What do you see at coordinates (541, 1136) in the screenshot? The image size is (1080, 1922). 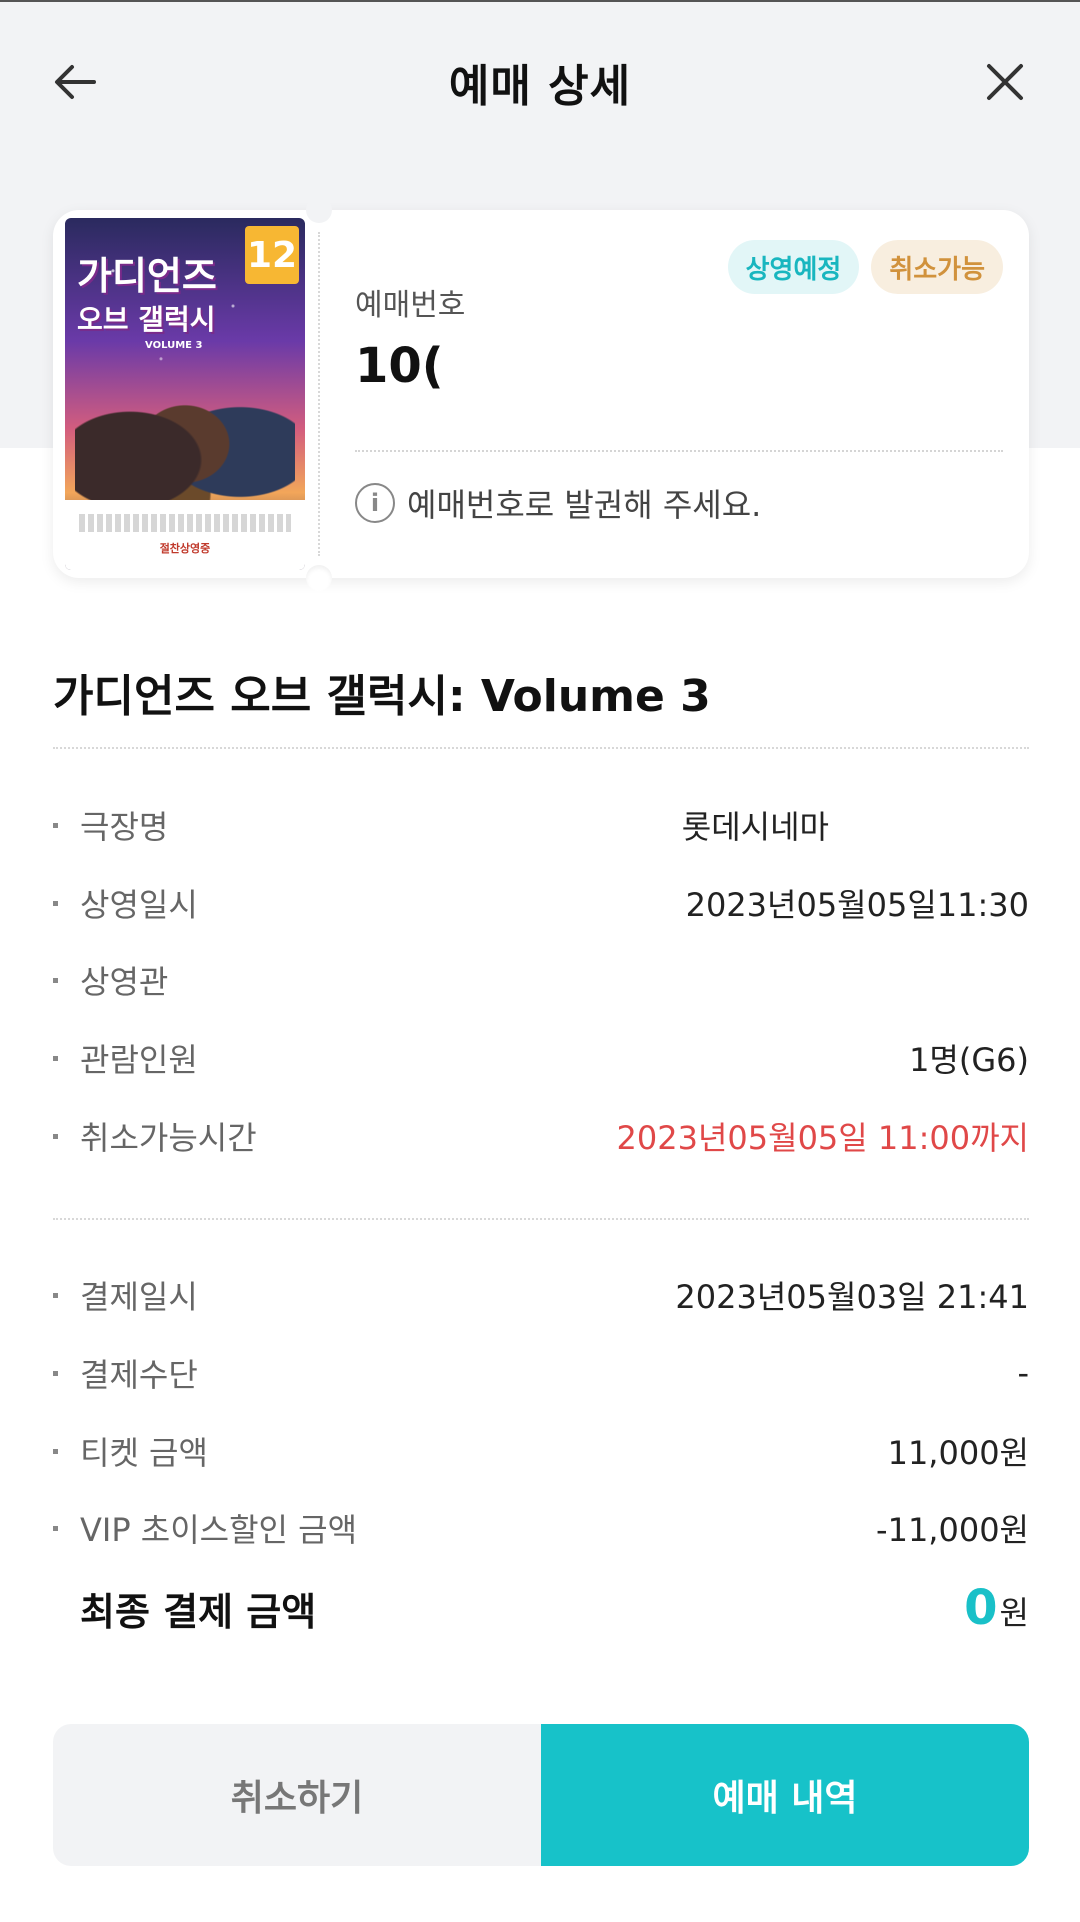 I see `detail-row-cancel-deadline: 취소가능시간 2023년05월05일 11:00까지` at bounding box center [541, 1136].